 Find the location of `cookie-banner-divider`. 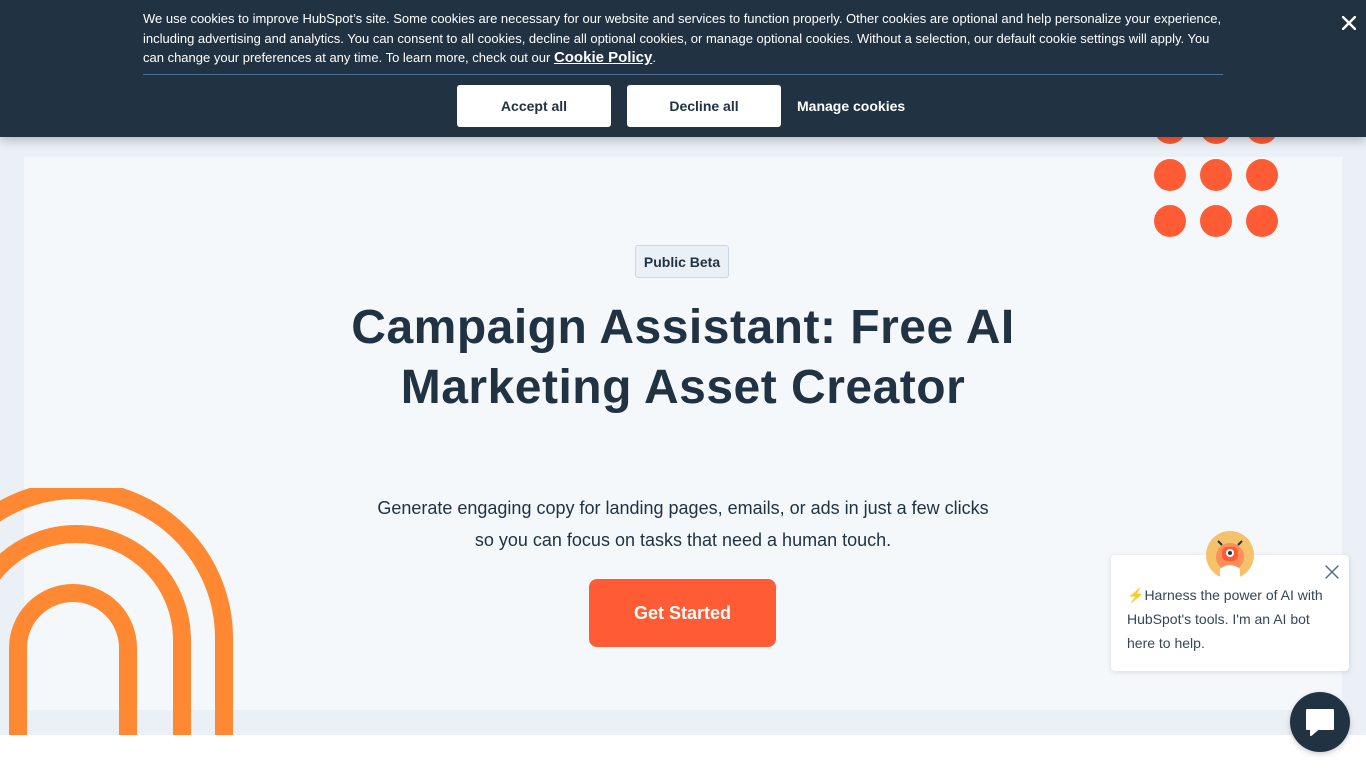

cookie-banner-divider is located at coordinates (683, 74).